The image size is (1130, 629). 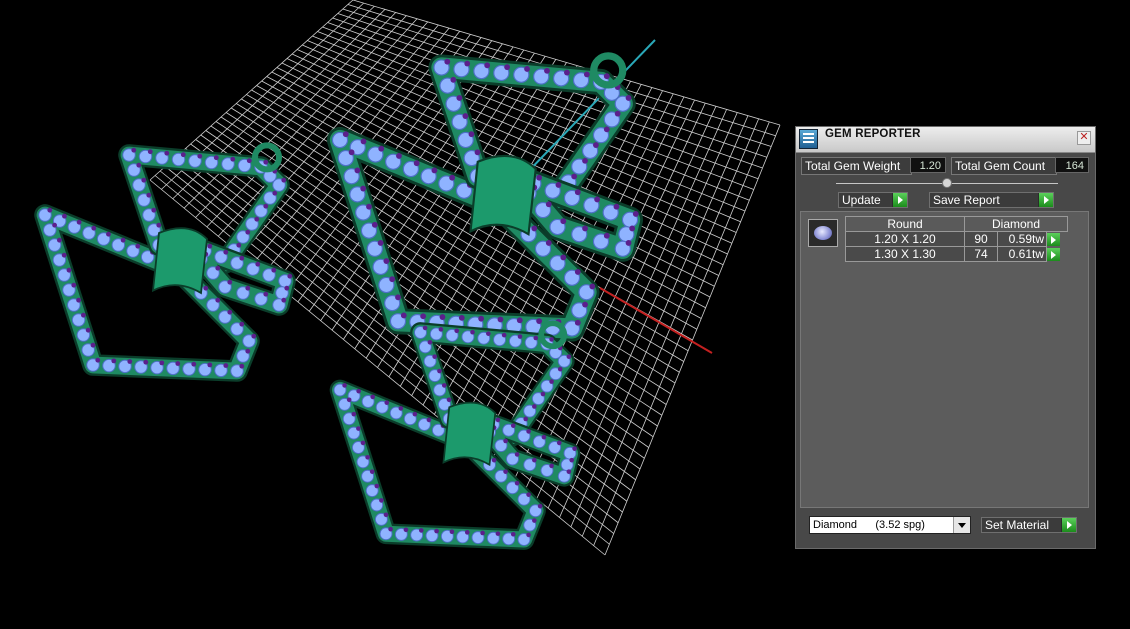 I want to click on set-material-button: Set Material, so click(x=1029, y=525).